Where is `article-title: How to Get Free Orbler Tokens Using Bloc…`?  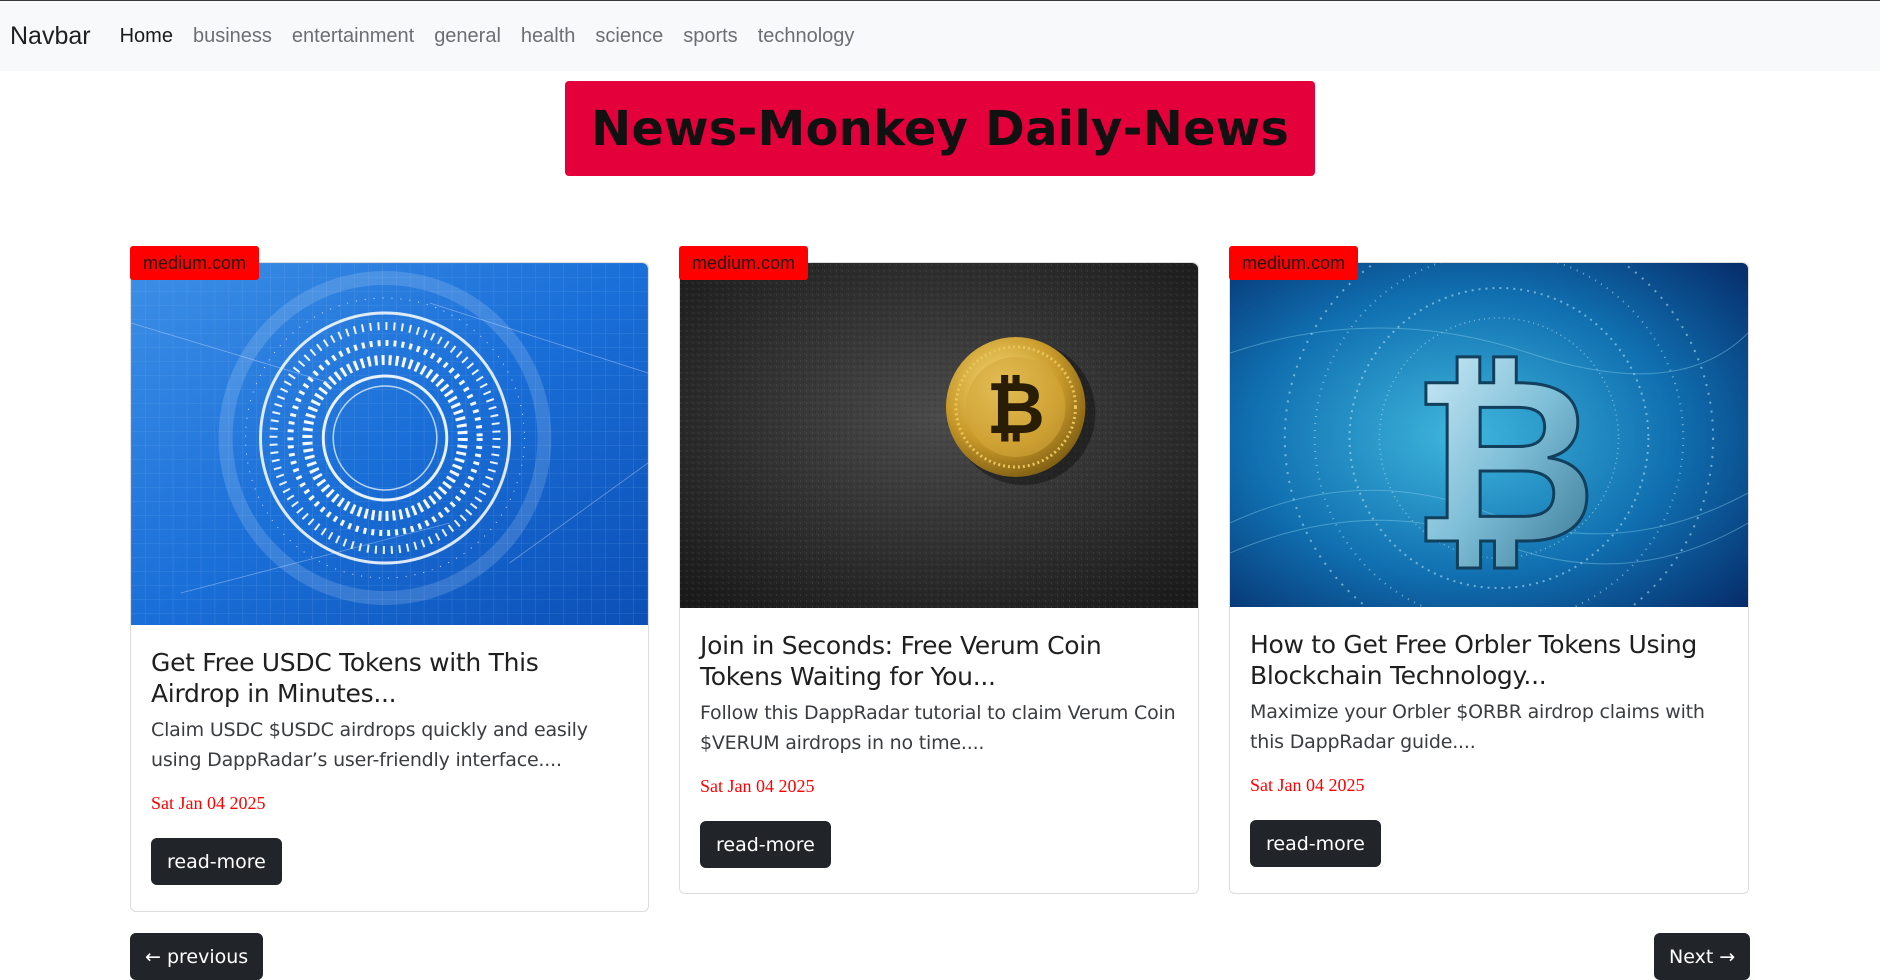
article-title: How to Get Free Orbler Tokens Using Bloc… is located at coordinates (1473, 660).